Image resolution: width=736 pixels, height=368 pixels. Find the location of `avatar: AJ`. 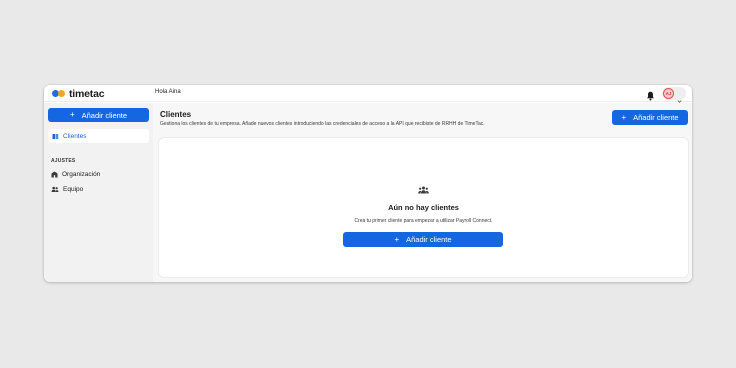

avatar: AJ is located at coordinates (668, 93).